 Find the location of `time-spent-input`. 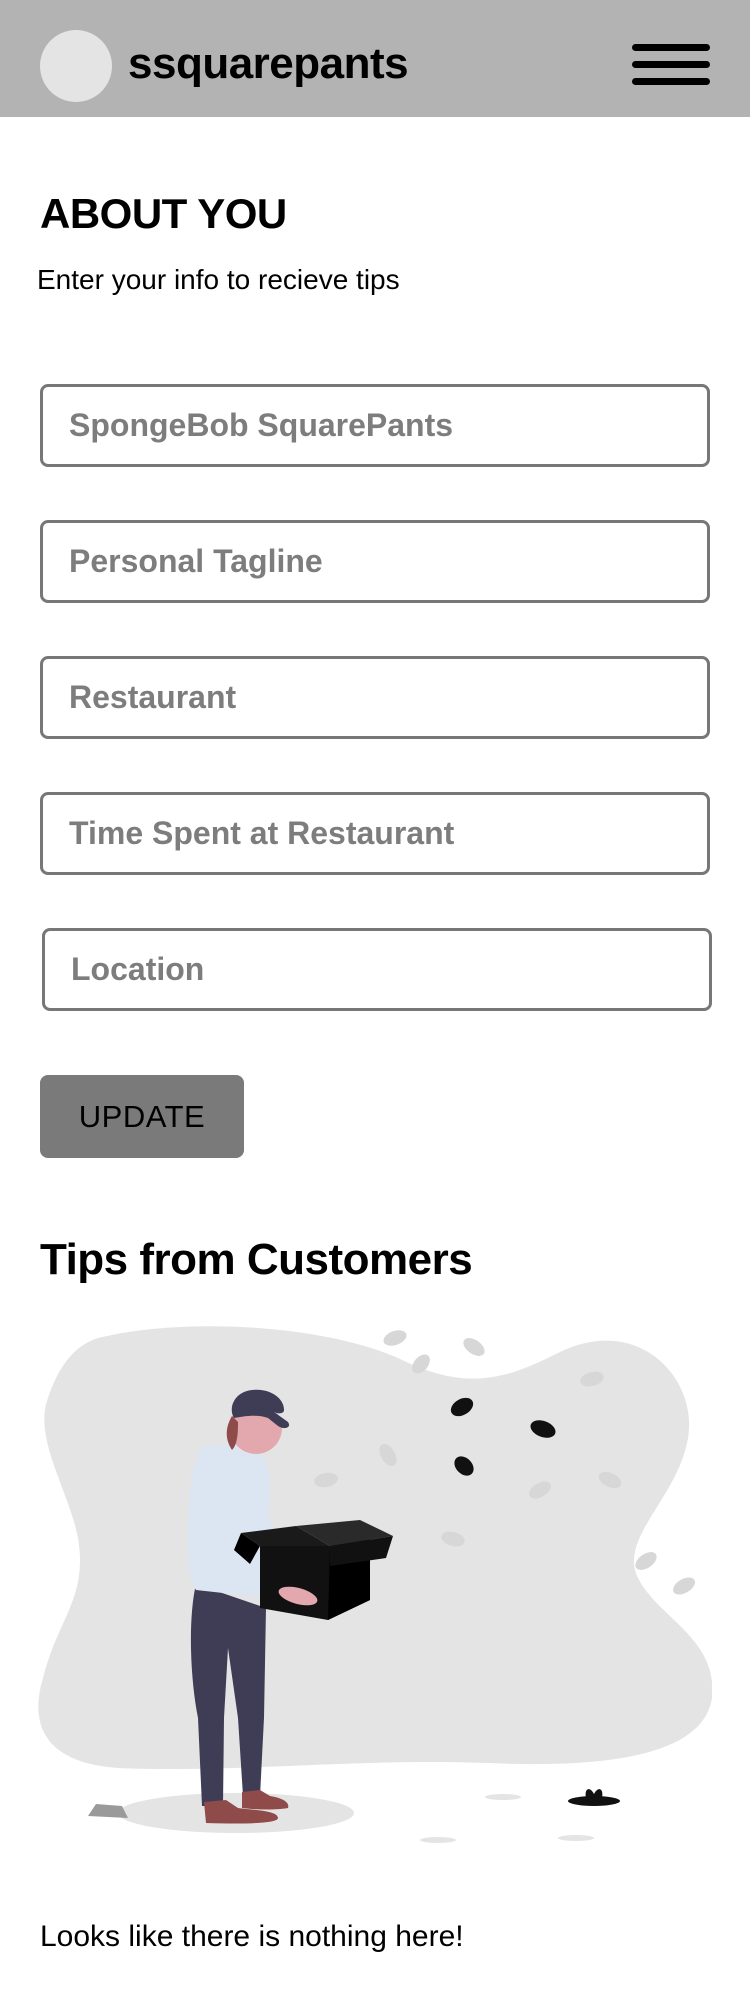

time-spent-input is located at coordinates (375, 833).